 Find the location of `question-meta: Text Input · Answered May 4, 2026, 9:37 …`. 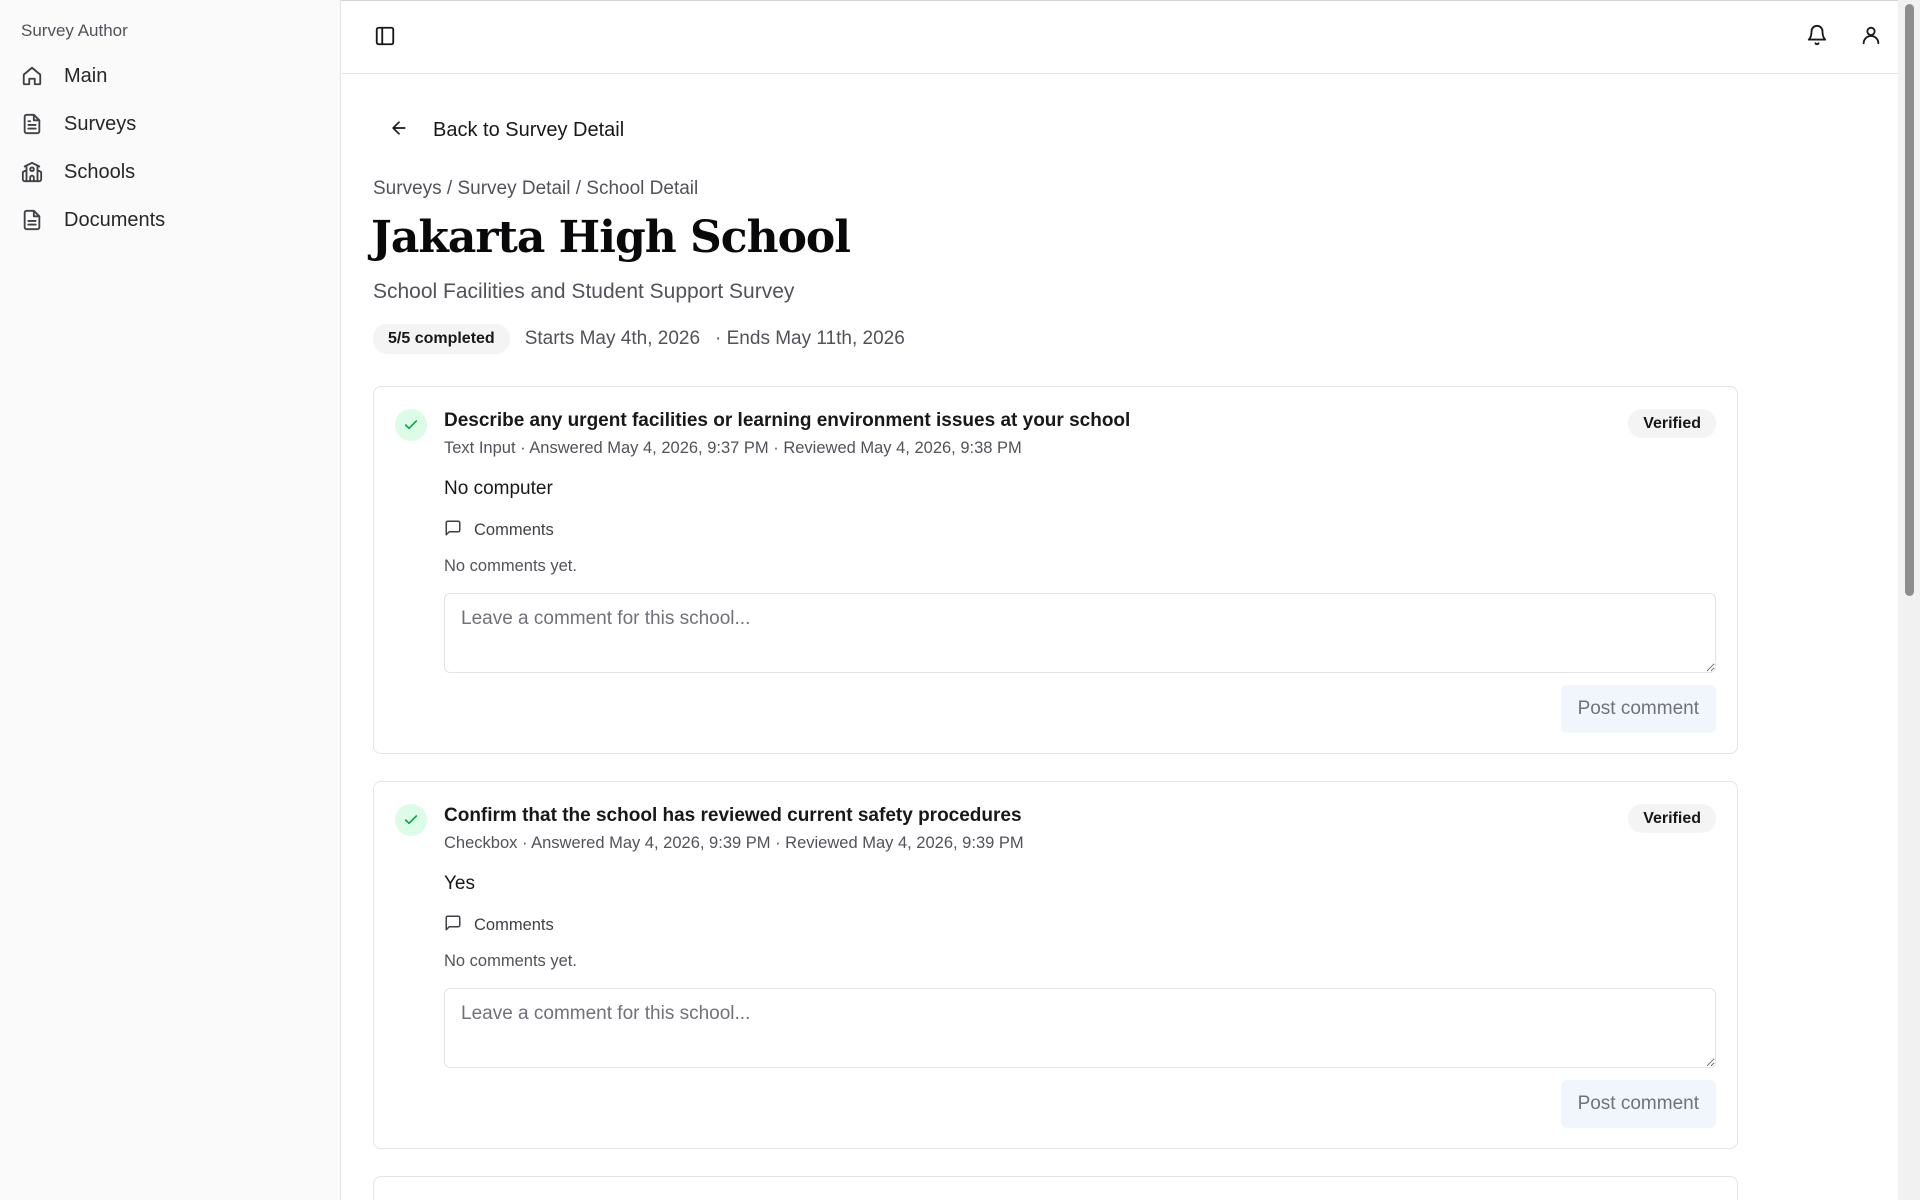

question-meta: Text Input · Answered May 4, 2026, 9:37 … is located at coordinates (733, 448).